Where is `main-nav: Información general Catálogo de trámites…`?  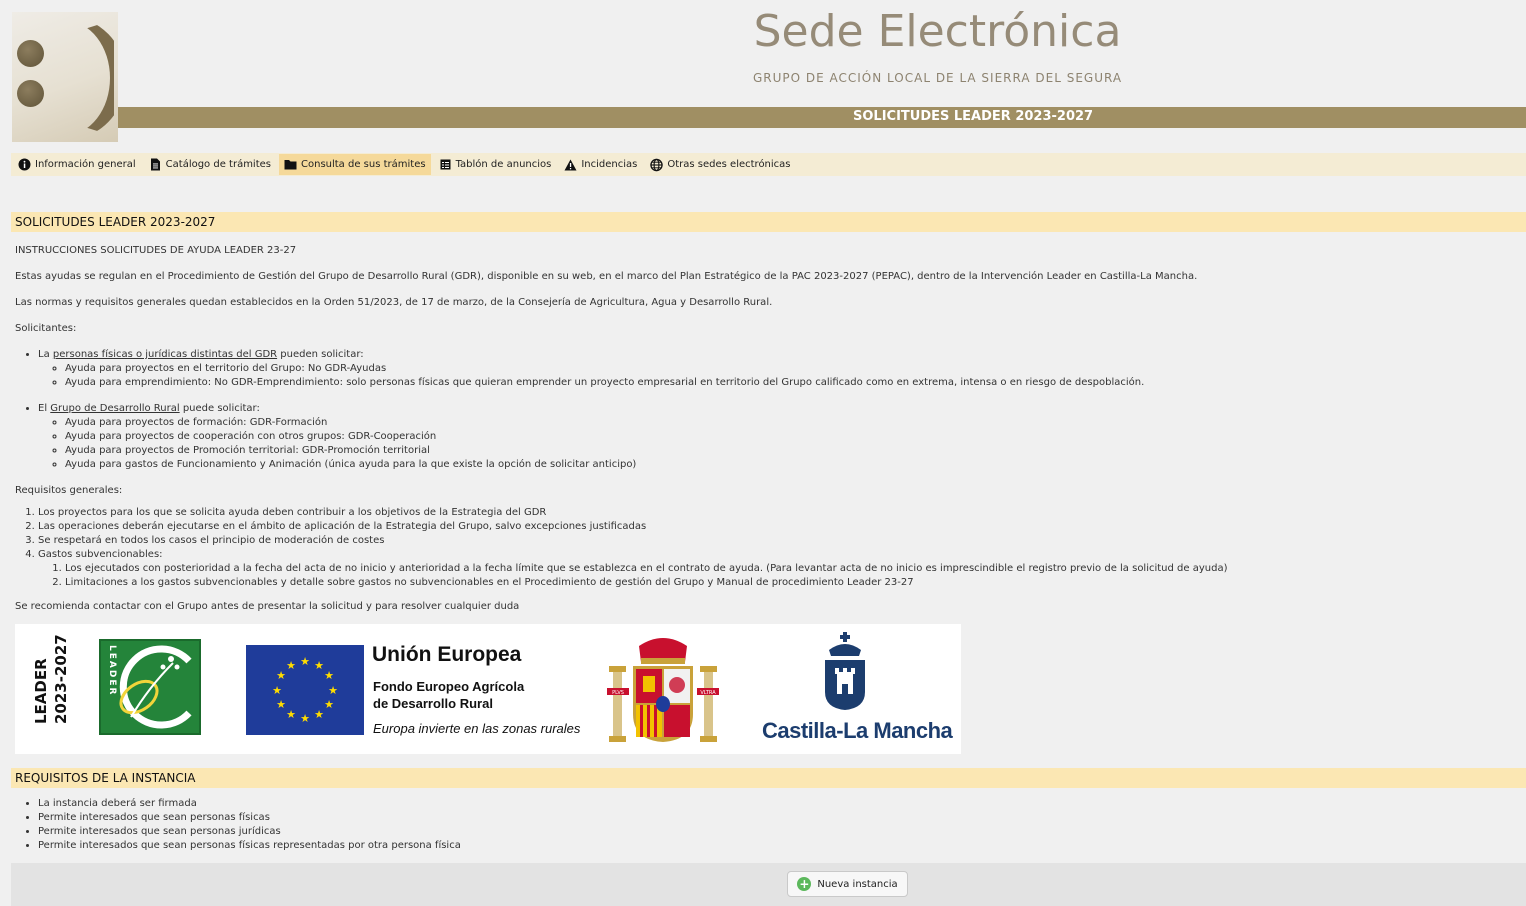 main-nav: Información general Catálogo de trámites… is located at coordinates (768, 164).